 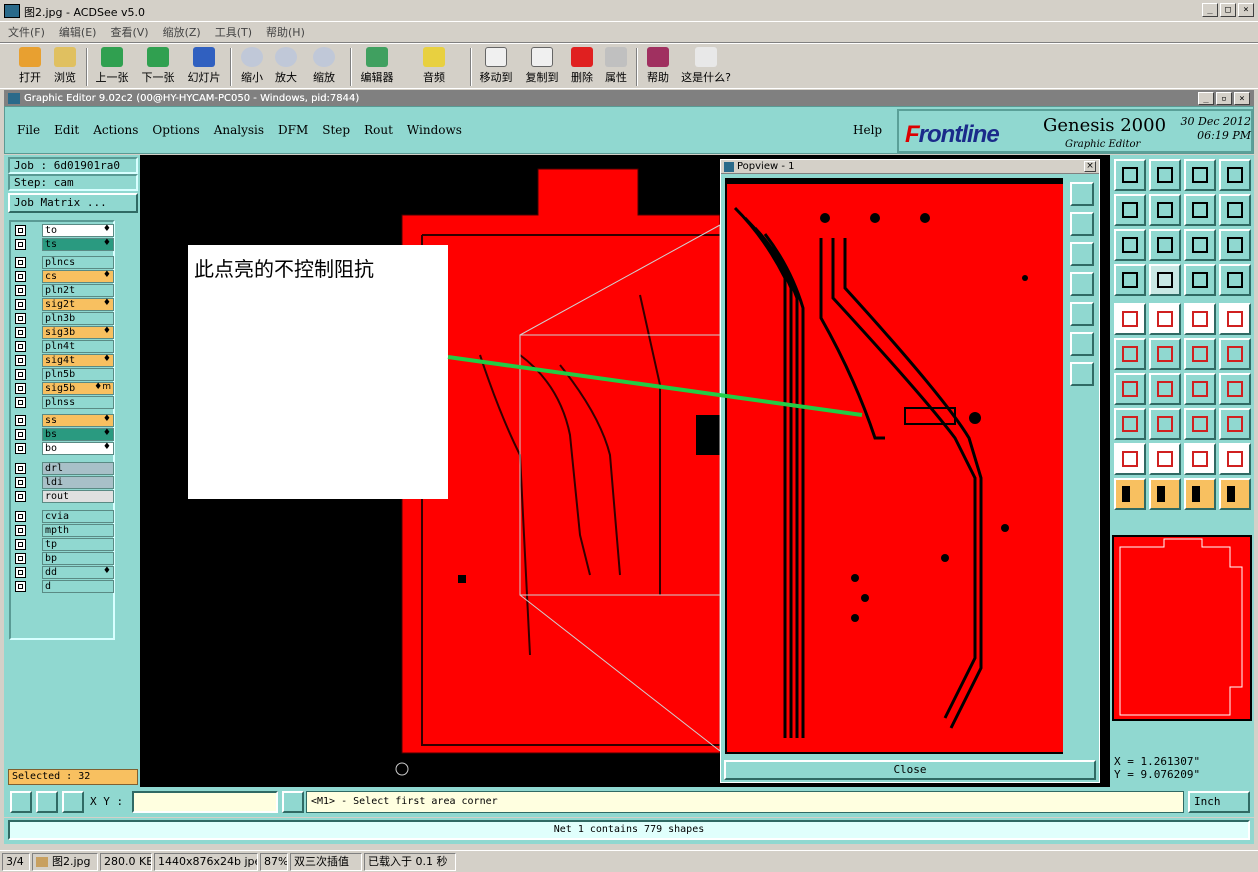 What do you see at coordinates (1200, 280) in the screenshot?
I see `flip-a-button` at bounding box center [1200, 280].